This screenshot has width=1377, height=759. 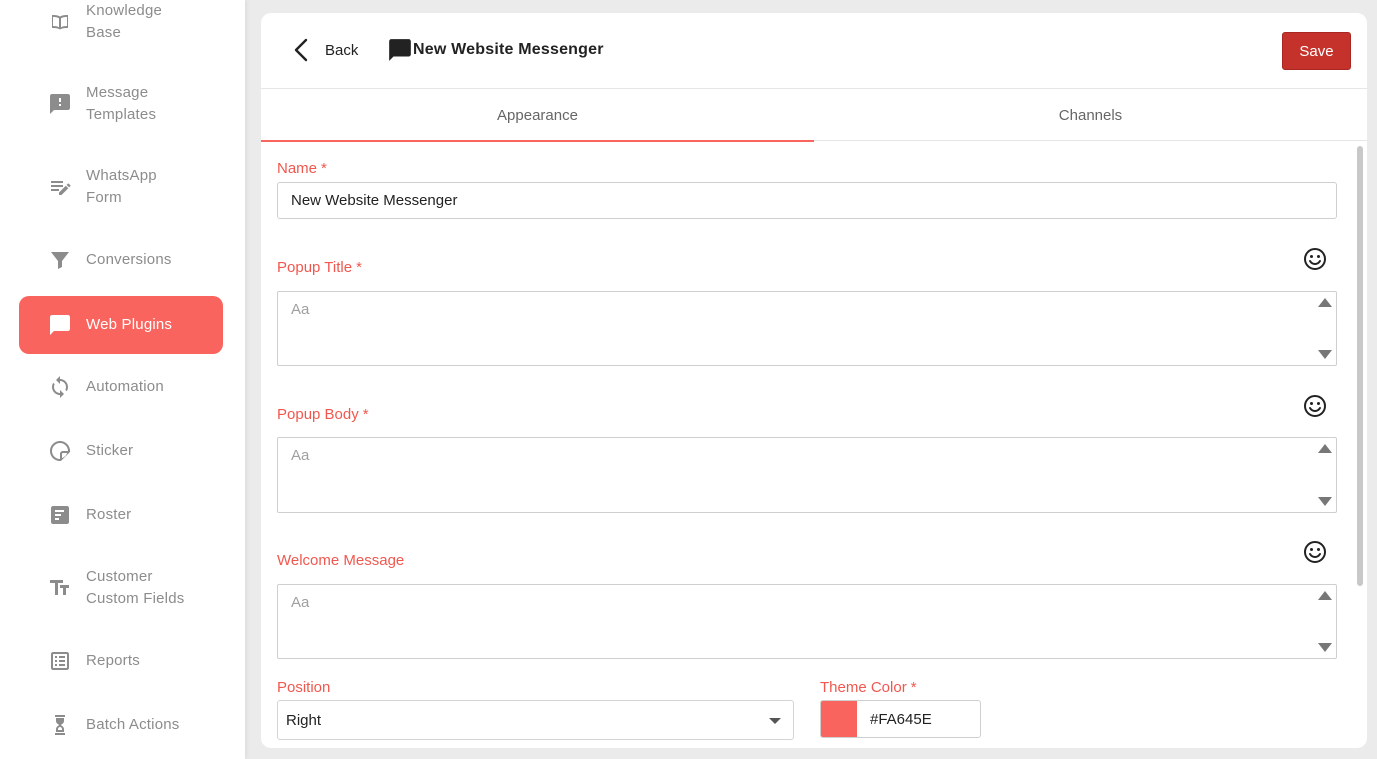 What do you see at coordinates (1360, 366) in the screenshot?
I see `form-scrollbar` at bounding box center [1360, 366].